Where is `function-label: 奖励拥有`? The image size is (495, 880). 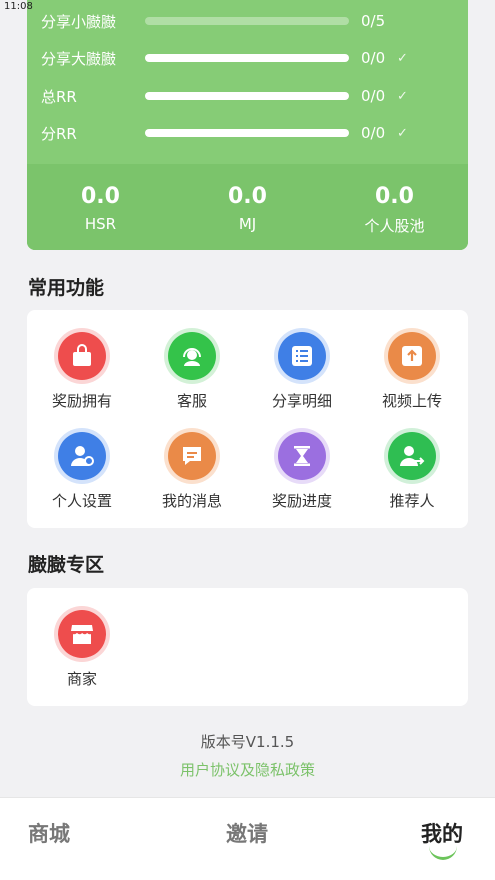
function-label: 奖励拥有 is located at coordinates (81, 401).